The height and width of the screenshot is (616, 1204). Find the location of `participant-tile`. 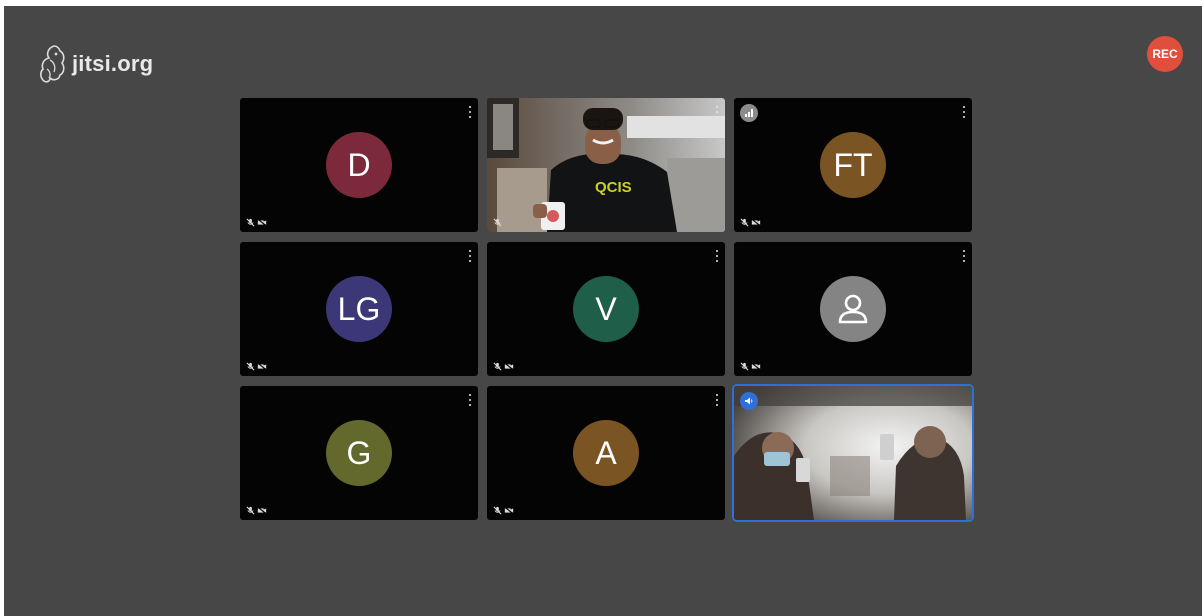

participant-tile is located at coordinates (853, 309).